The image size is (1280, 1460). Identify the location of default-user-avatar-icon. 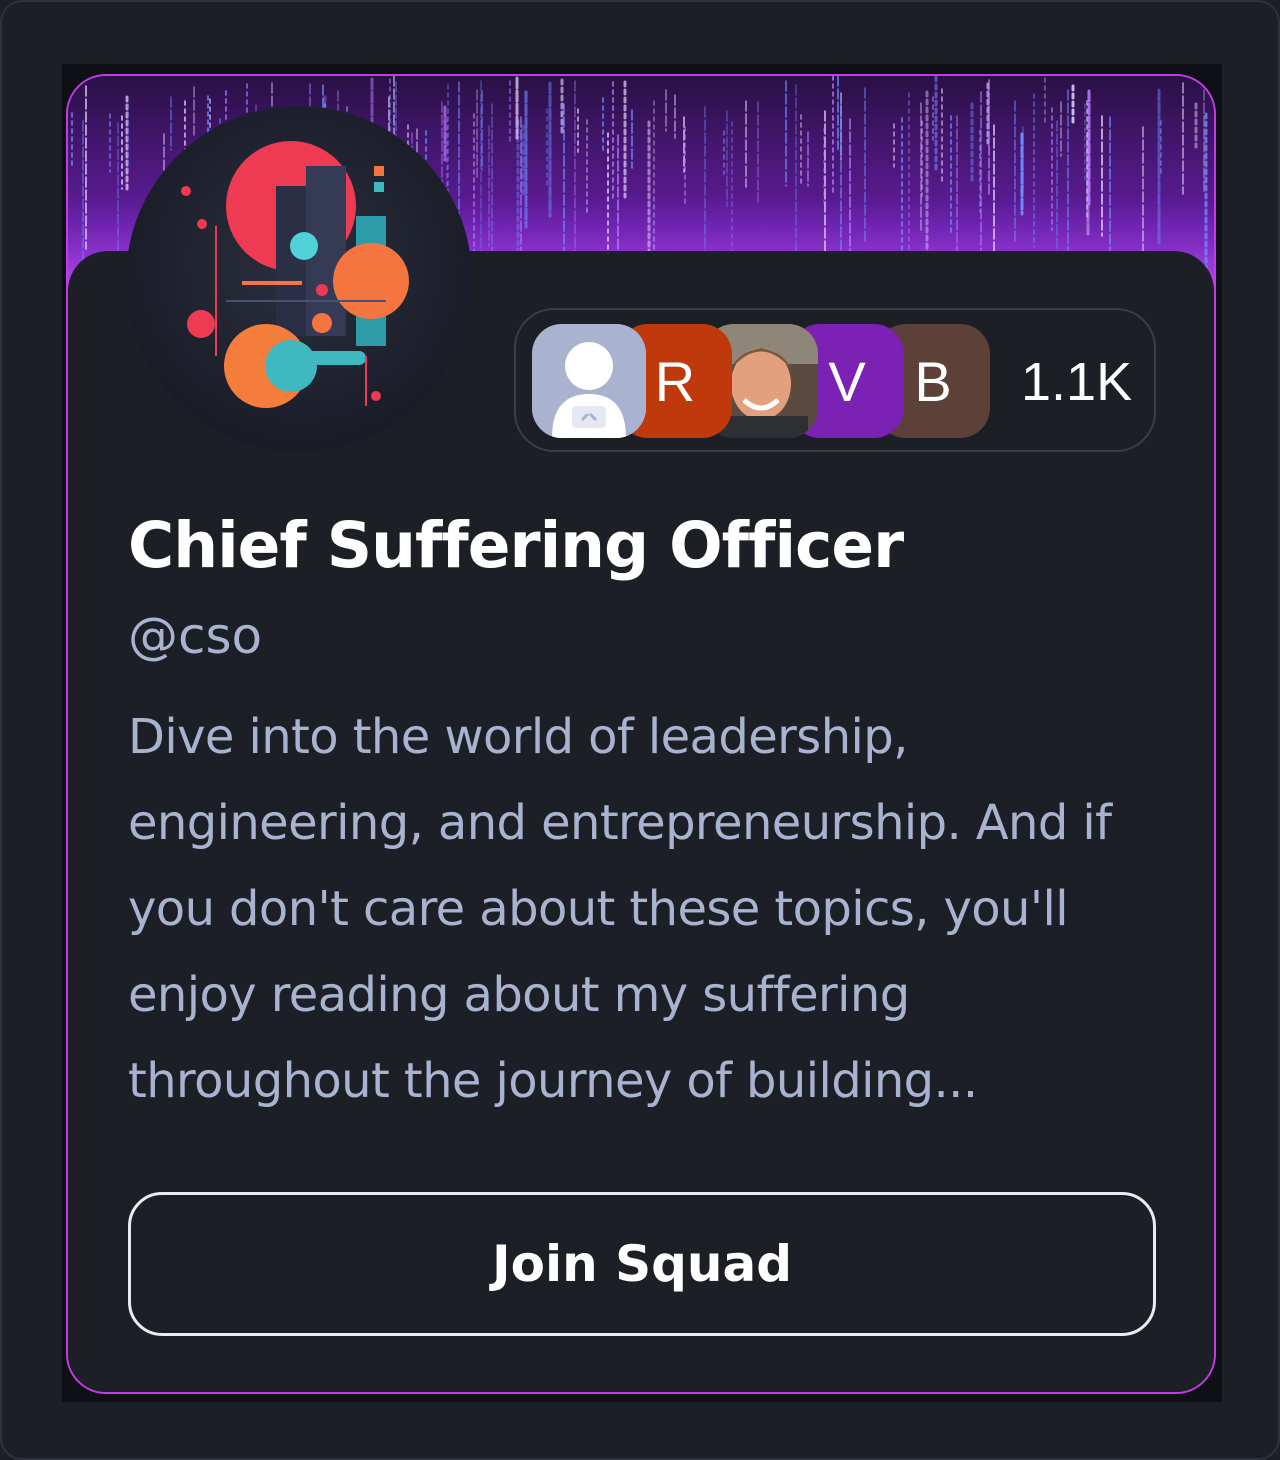
(589, 381).